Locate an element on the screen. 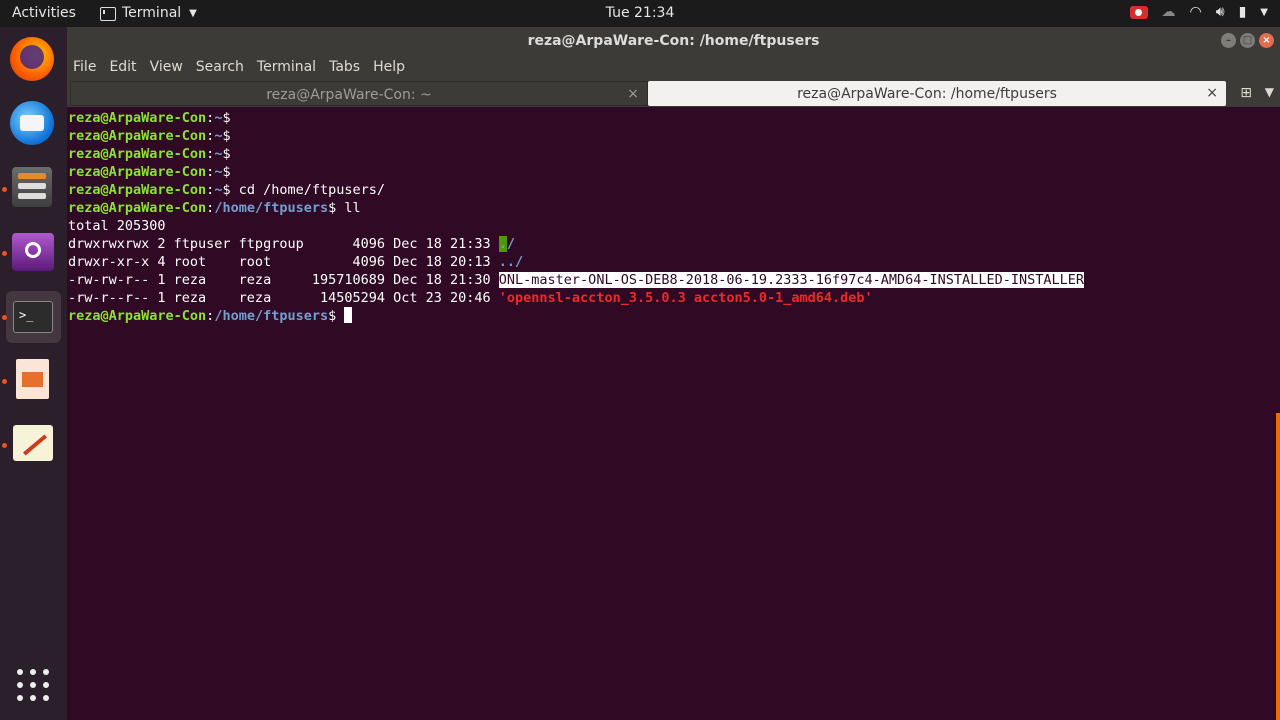 The width and height of the screenshot is (1280, 720). text-cursor is located at coordinates (348, 315).